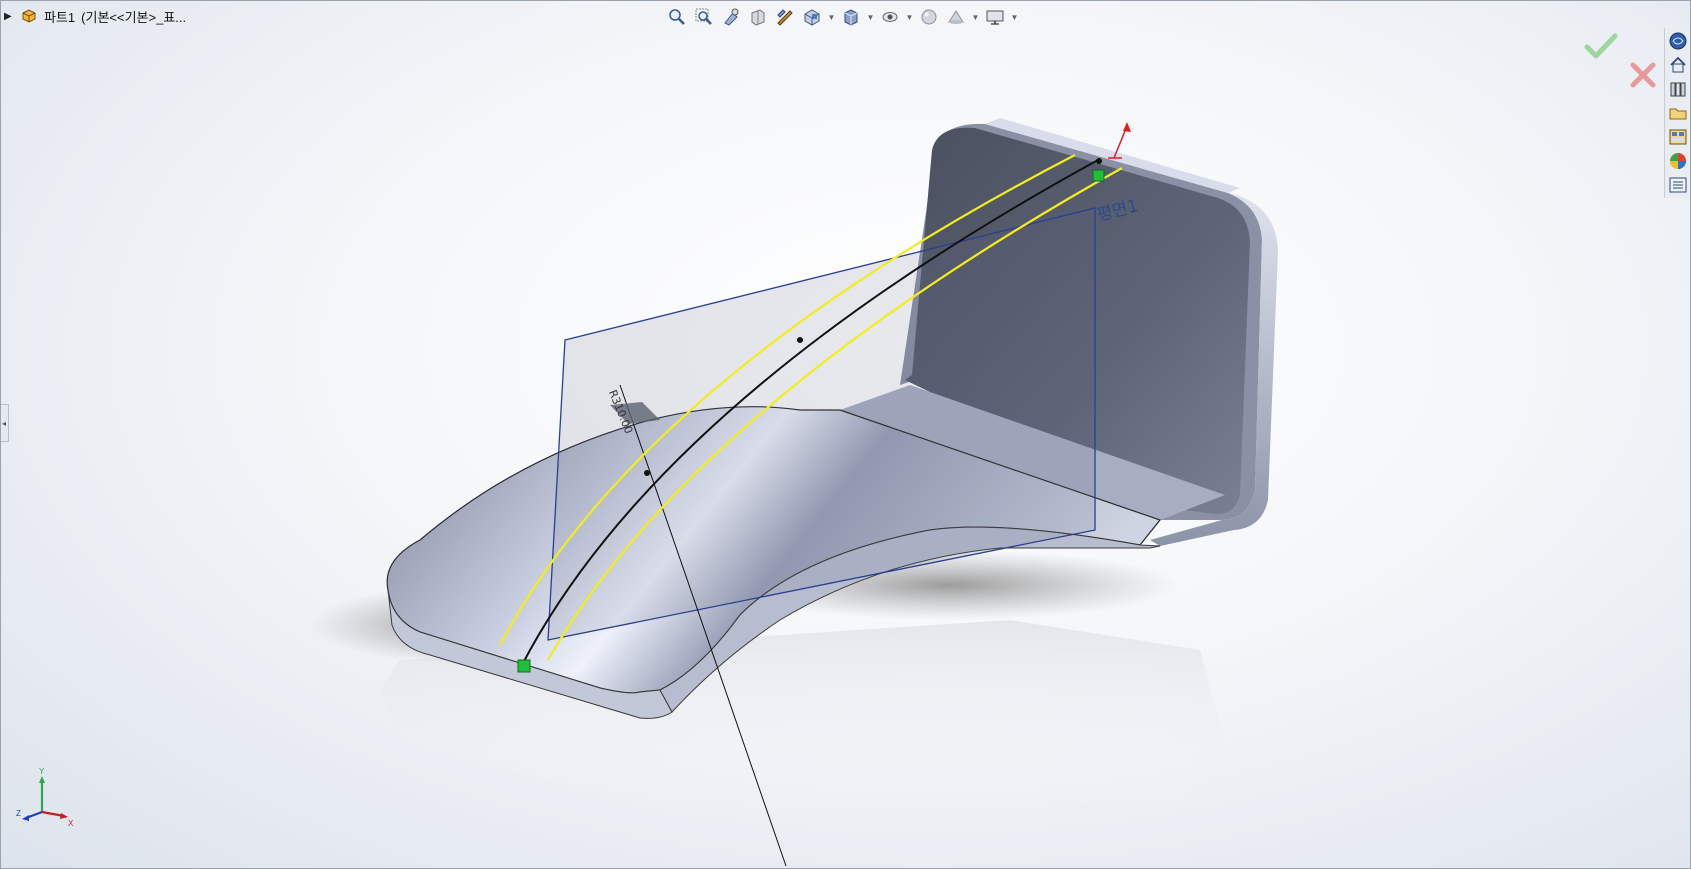 Image resolution: width=1691 pixels, height=869 pixels. What do you see at coordinates (1678, 137) in the screenshot?
I see `view-palette-icon` at bounding box center [1678, 137].